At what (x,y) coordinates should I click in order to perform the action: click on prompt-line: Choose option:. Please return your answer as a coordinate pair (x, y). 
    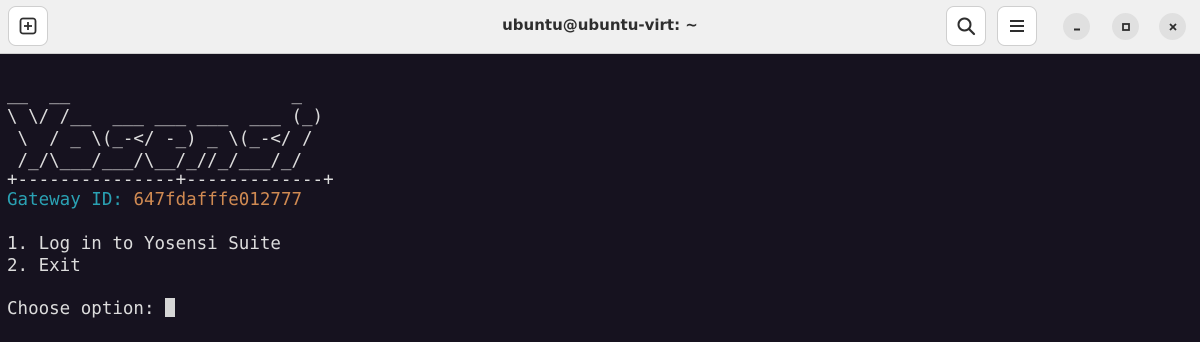
    Looking at the image, I should click on (91, 309).